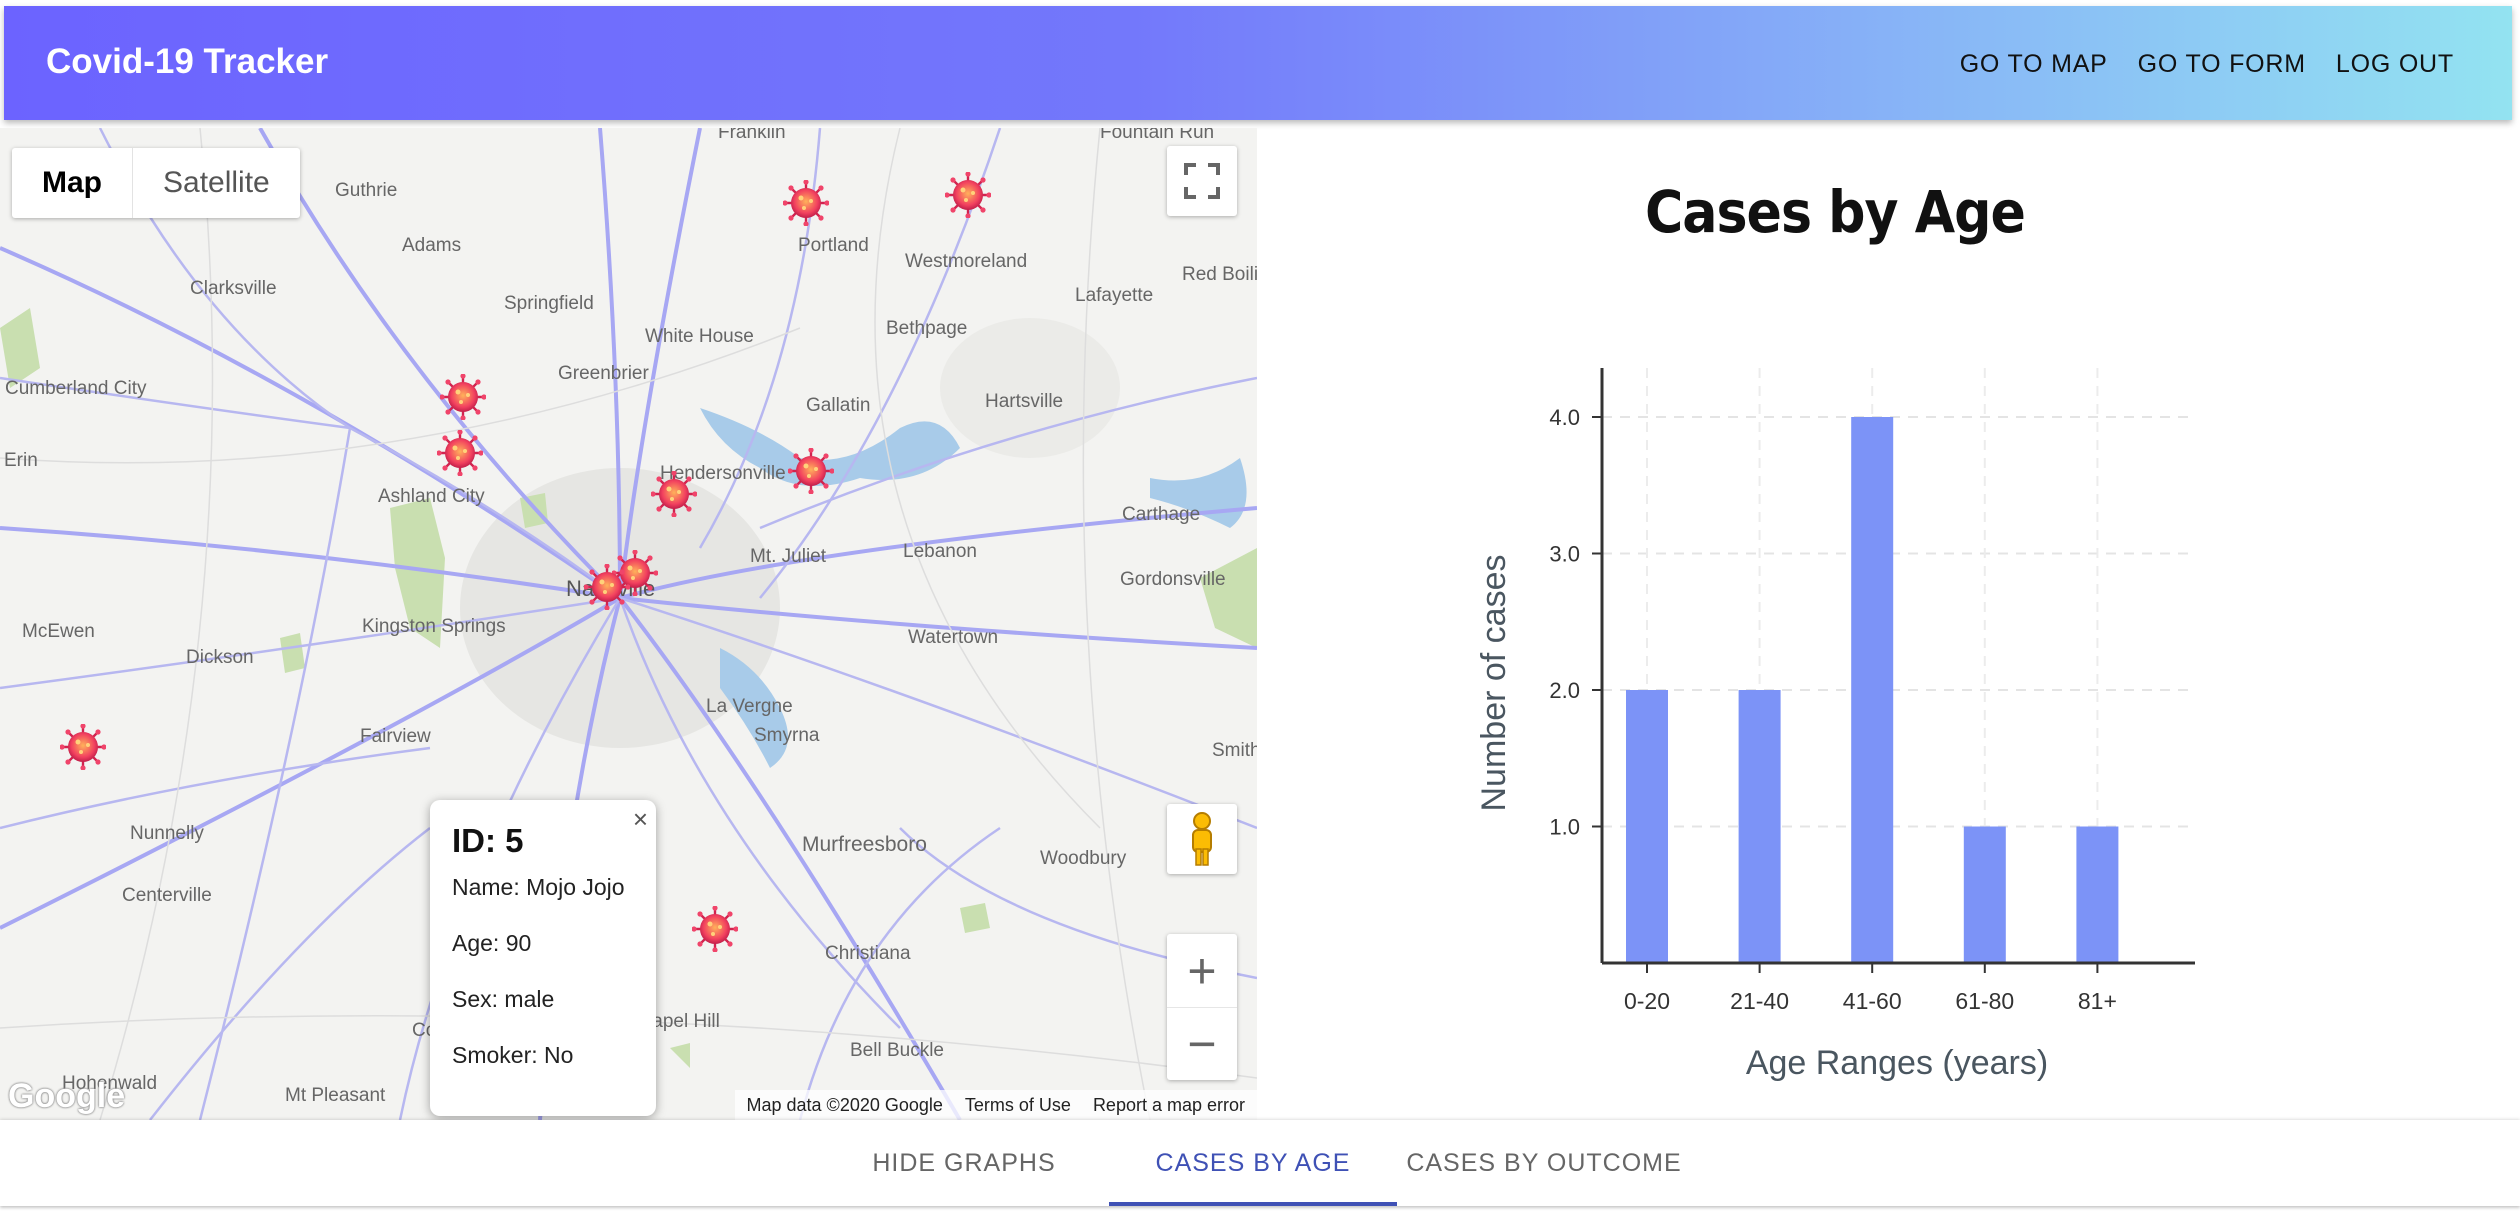 The width and height of the screenshot is (2520, 1224). I want to click on place-label: Watertown, so click(953, 637).